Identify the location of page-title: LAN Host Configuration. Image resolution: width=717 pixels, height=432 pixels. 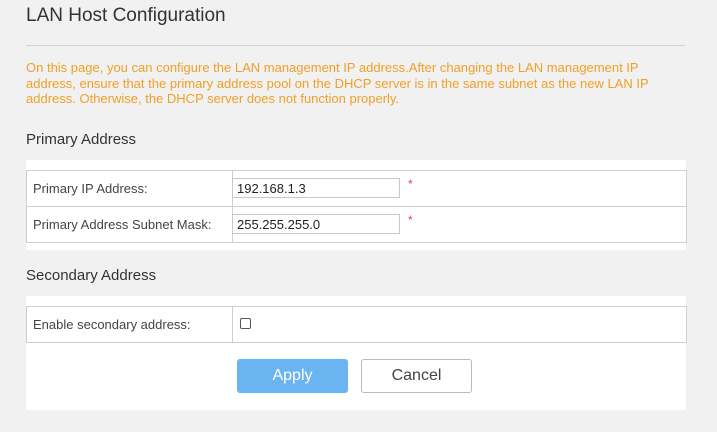
(126, 15).